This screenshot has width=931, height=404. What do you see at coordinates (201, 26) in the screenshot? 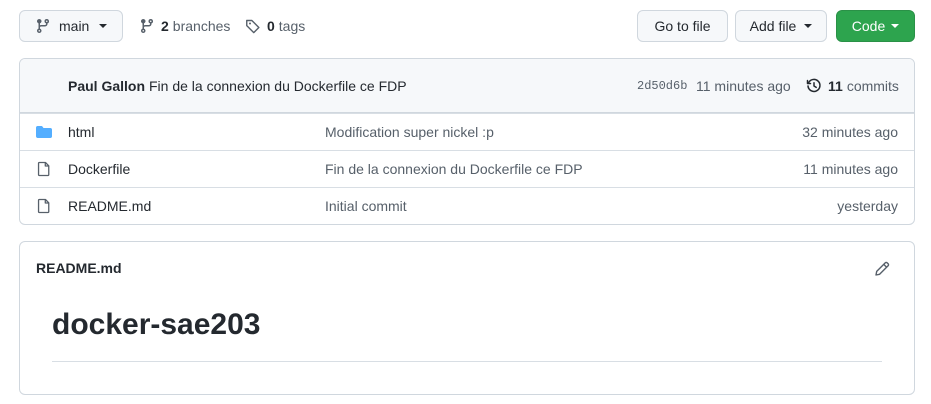
I see `branches-label: branches` at bounding box center [201, 26].